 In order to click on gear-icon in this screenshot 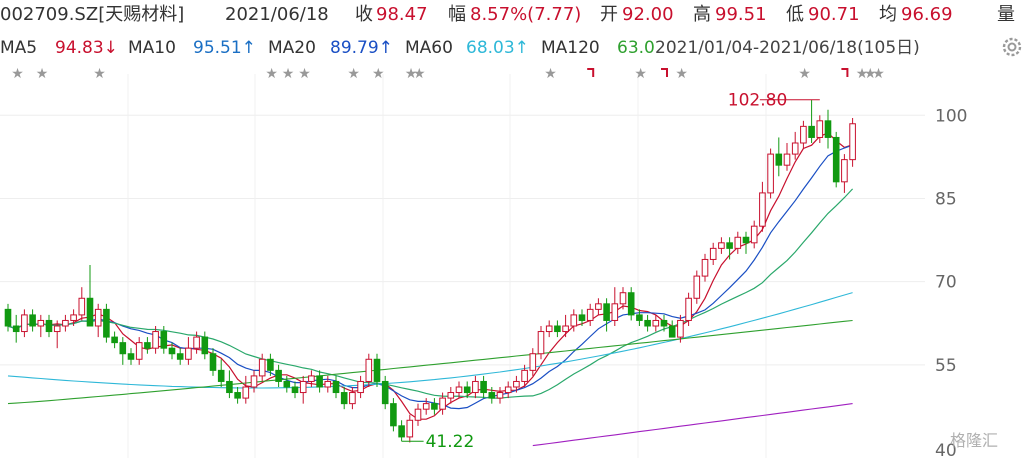, I will do `click(1012, 47)`.